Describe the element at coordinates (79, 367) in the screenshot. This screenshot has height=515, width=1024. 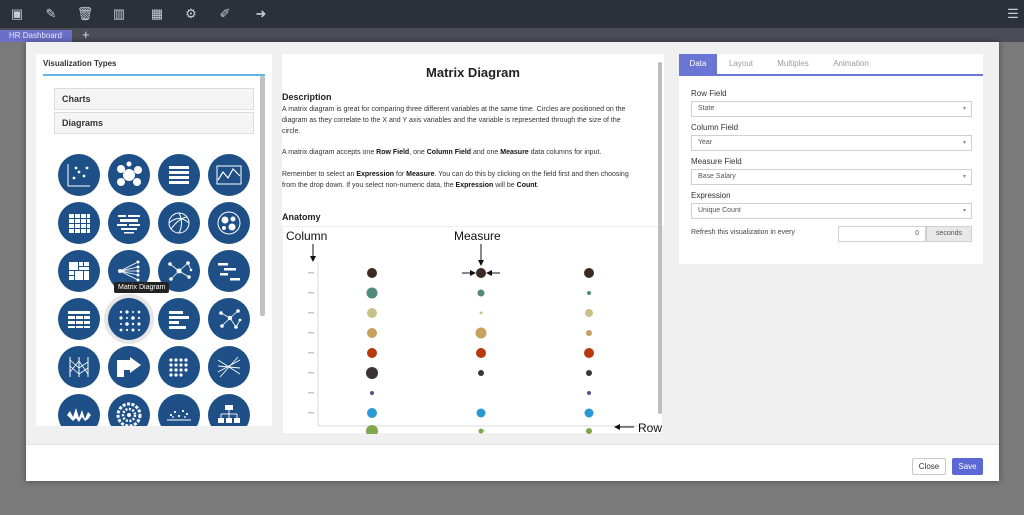
I see `parallel-coordinates-icon` at that location.